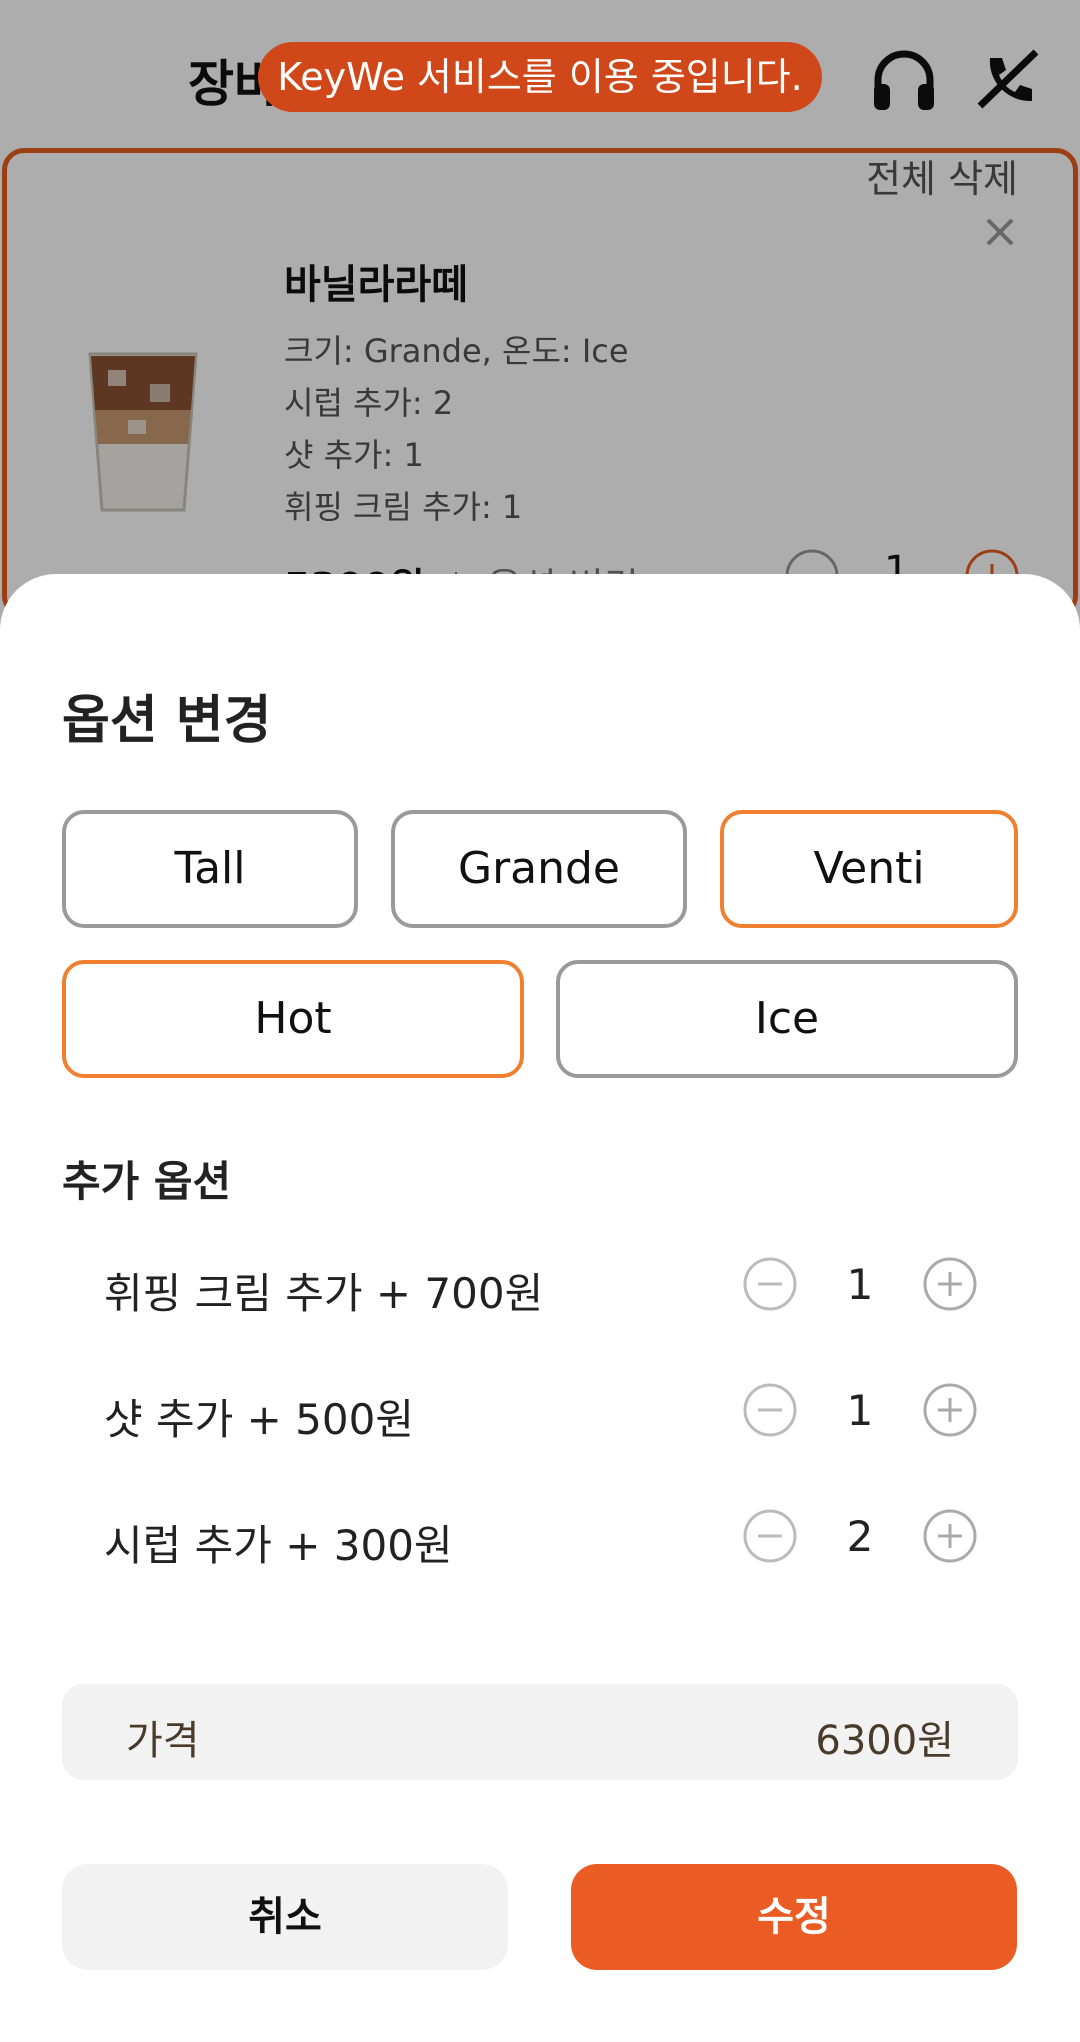 The width and height of the screenshot is (1080, 2042). I want to click on addon-label: 휘핑 크림 추가 + 700원, so click(324, 1293).